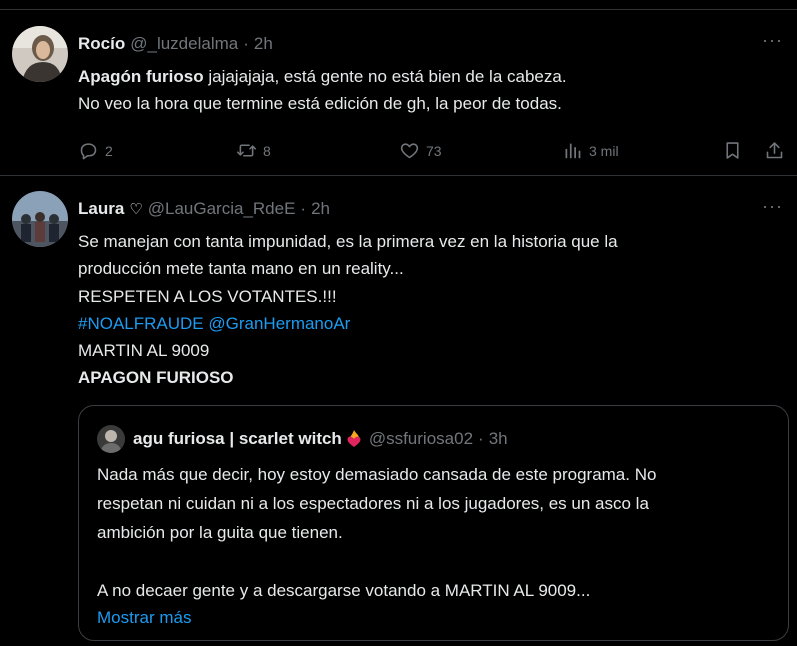 The height and width of the screenshot is (646, 797). I want to click on tweet-text-line: RESPETEN A LOS VOTANTES.!!!, so click(207, 296).